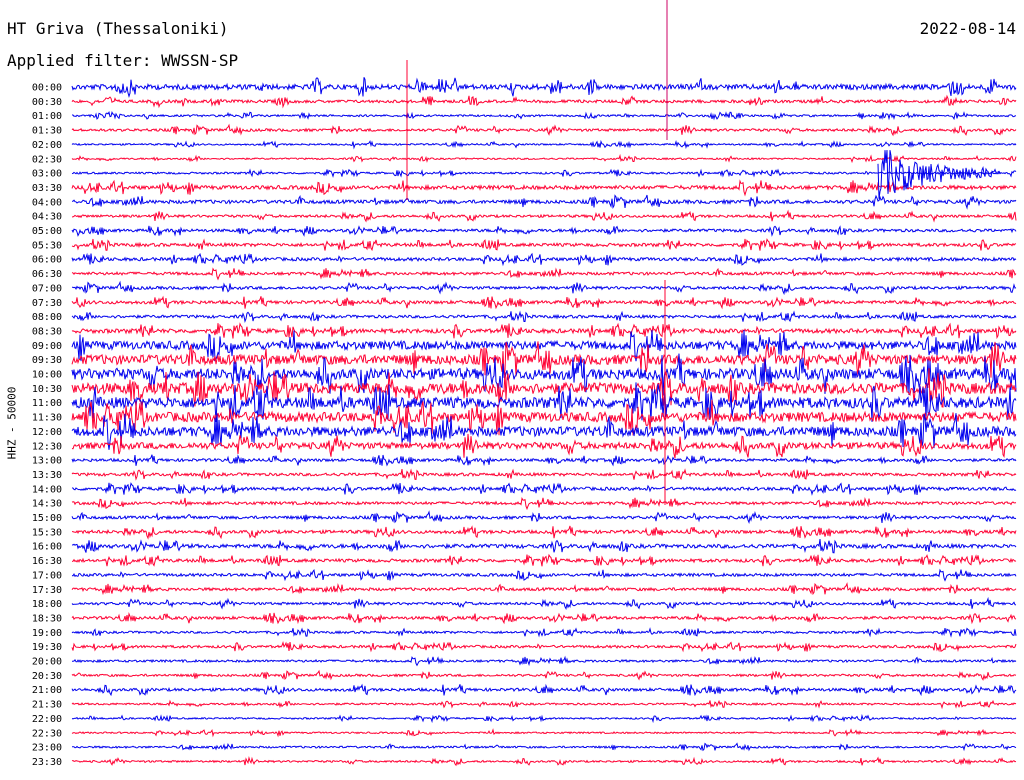 This screenshot has width=1024, height=780. What do you see at coordinates (47, 489) in the screenshot?
I see `time-label: 14:00` at bounding box center [47, 489].